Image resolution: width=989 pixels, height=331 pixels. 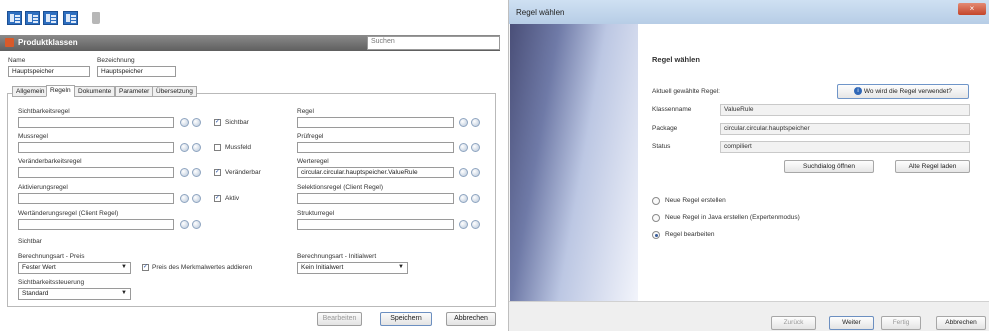 What do you see at coordinates (676, 59) in the screenshot?
I see `dialog-heading: Regel wählen` at bounding box center [676, 59].